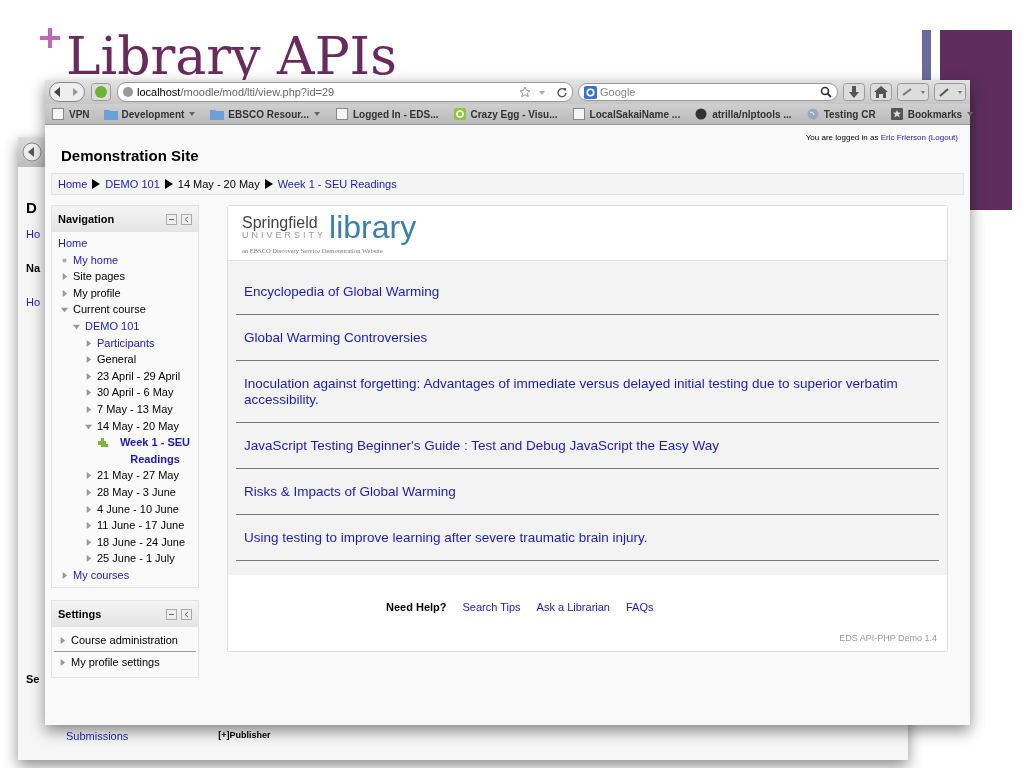 Image resolution: width=1024 pixels, height=768 pixels. Describe the element at coordinates (109, 309) in the screenshot. I see `nav-item: Current course` at that location.